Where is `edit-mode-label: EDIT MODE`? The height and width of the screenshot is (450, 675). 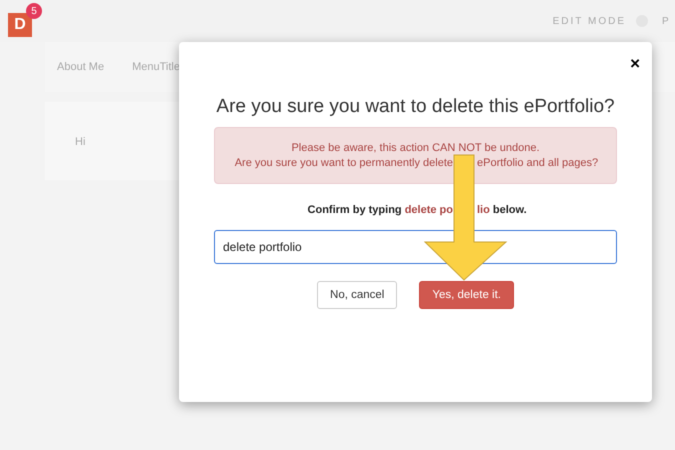
edit-mode-label: EDIT MODE is located at coordinates (589, 21).